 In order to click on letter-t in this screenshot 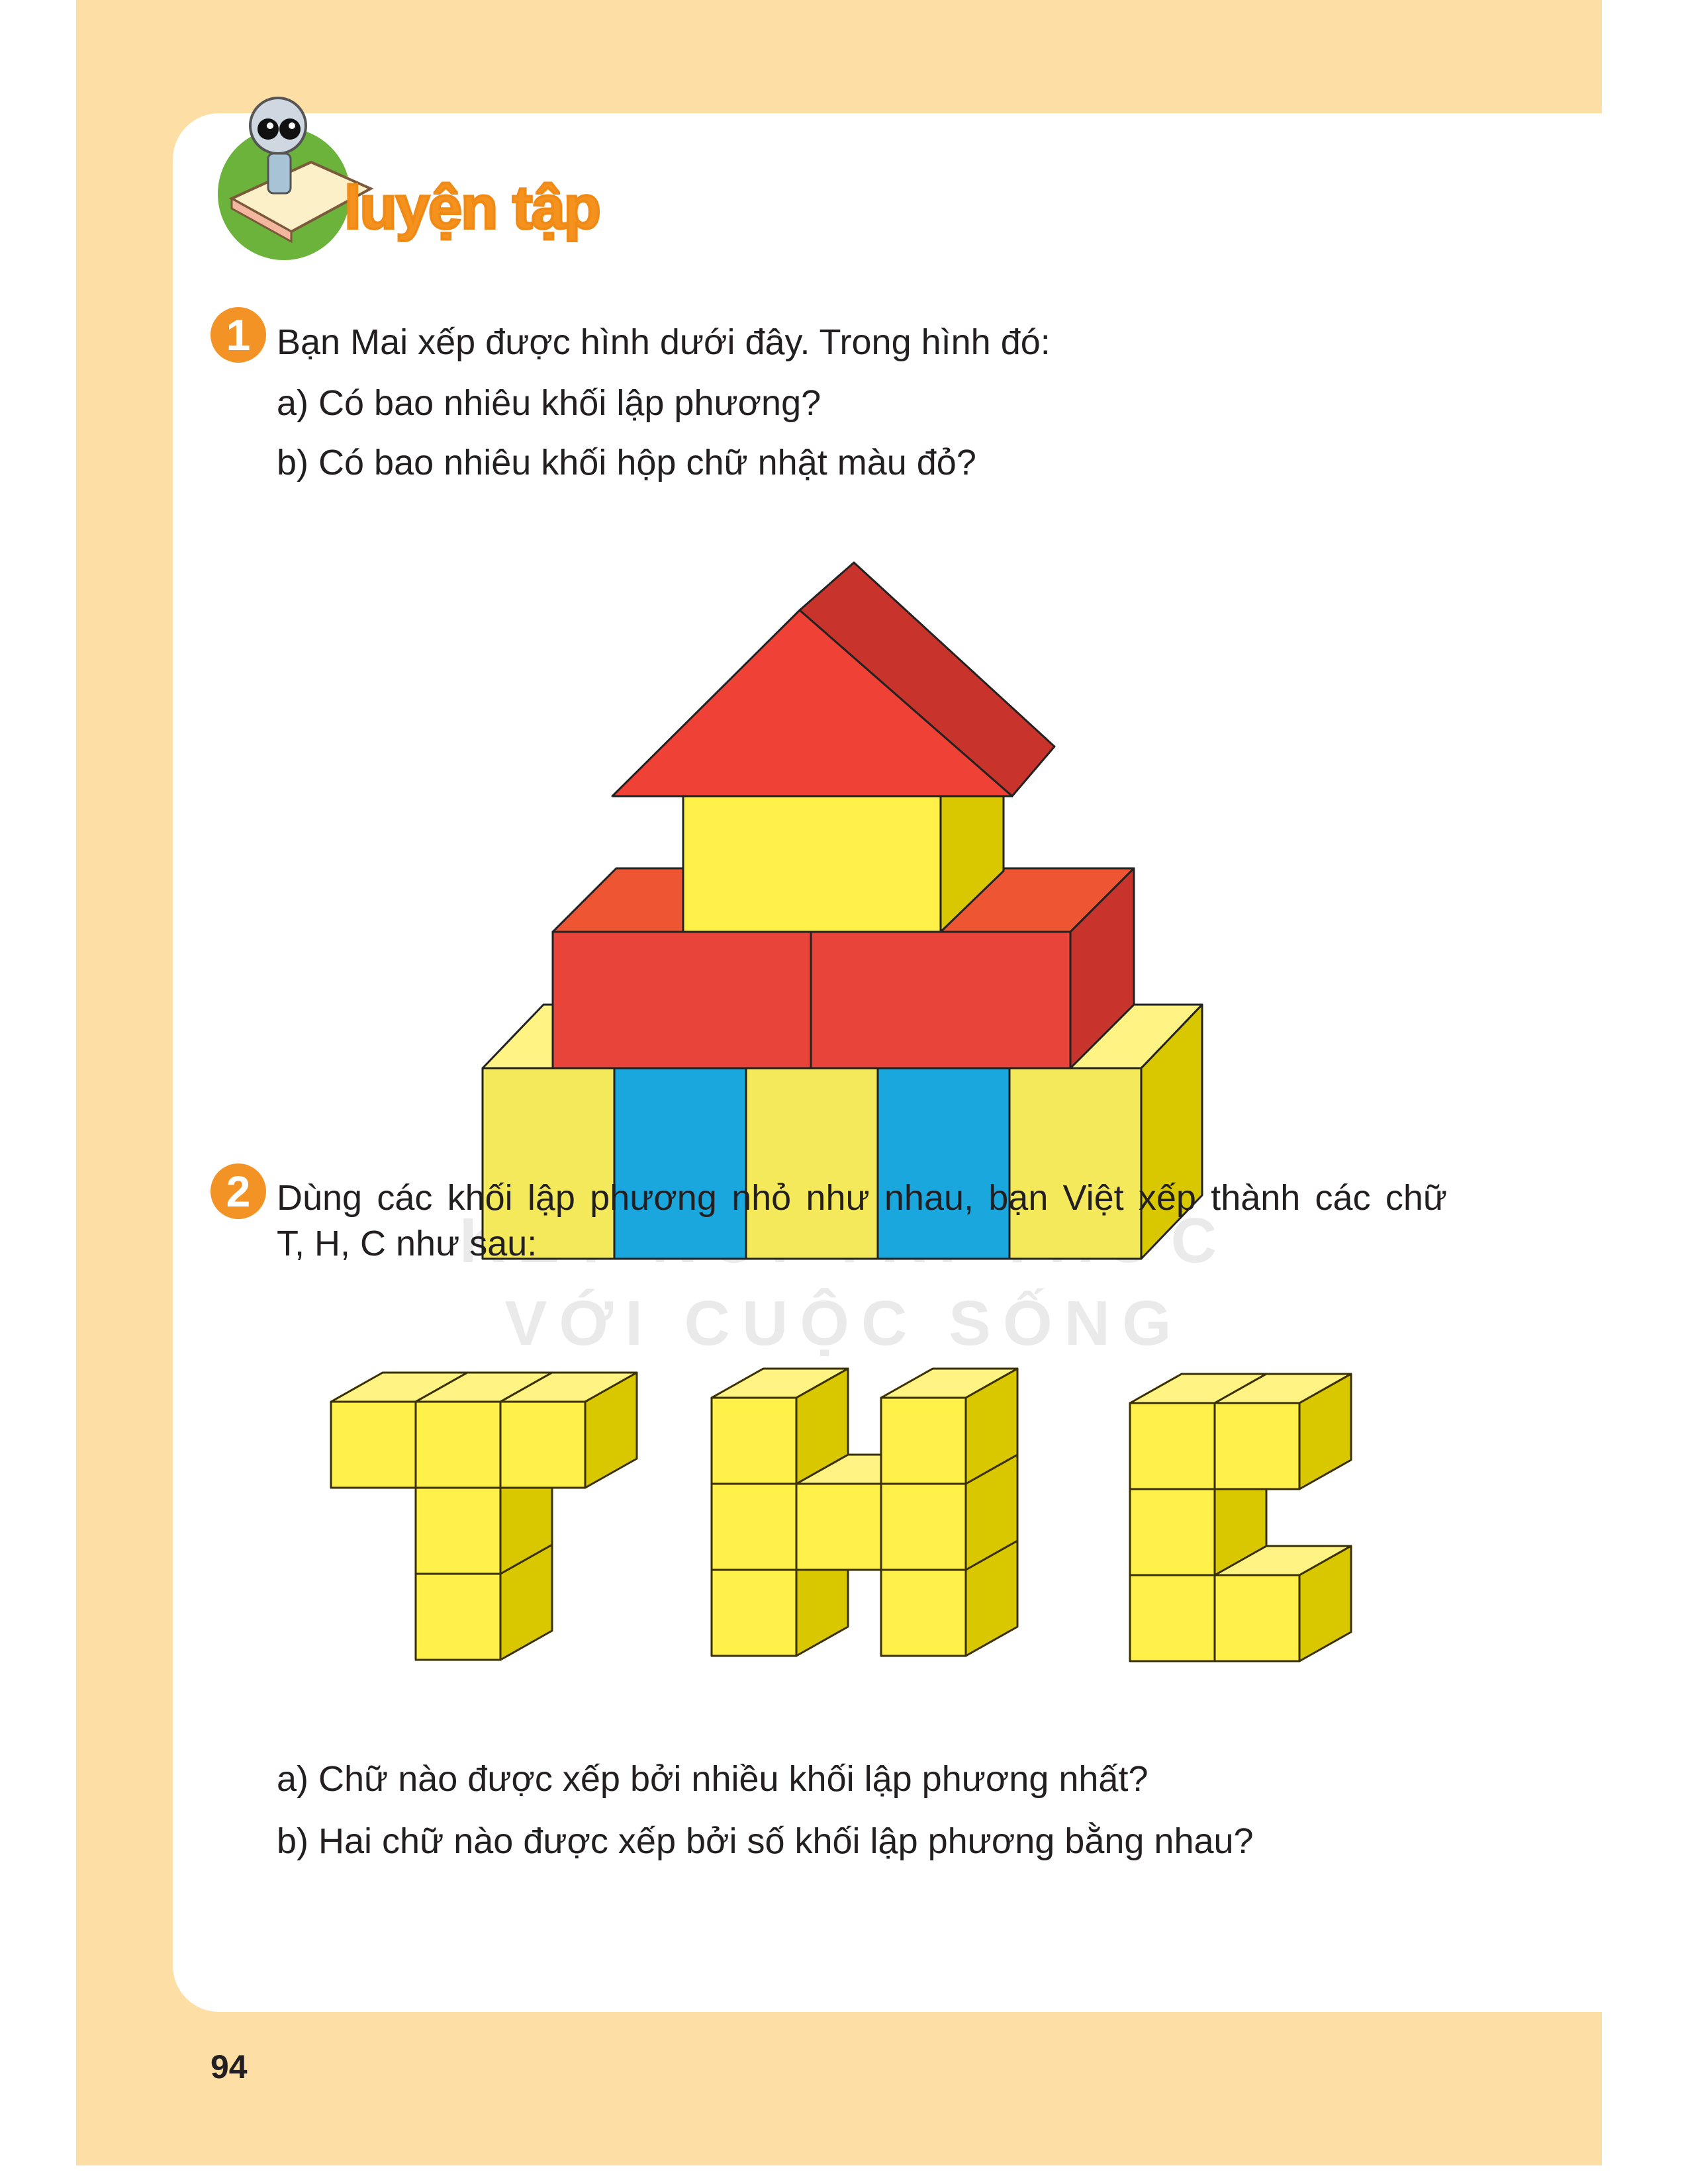, I will do `click(484, 1516)`.